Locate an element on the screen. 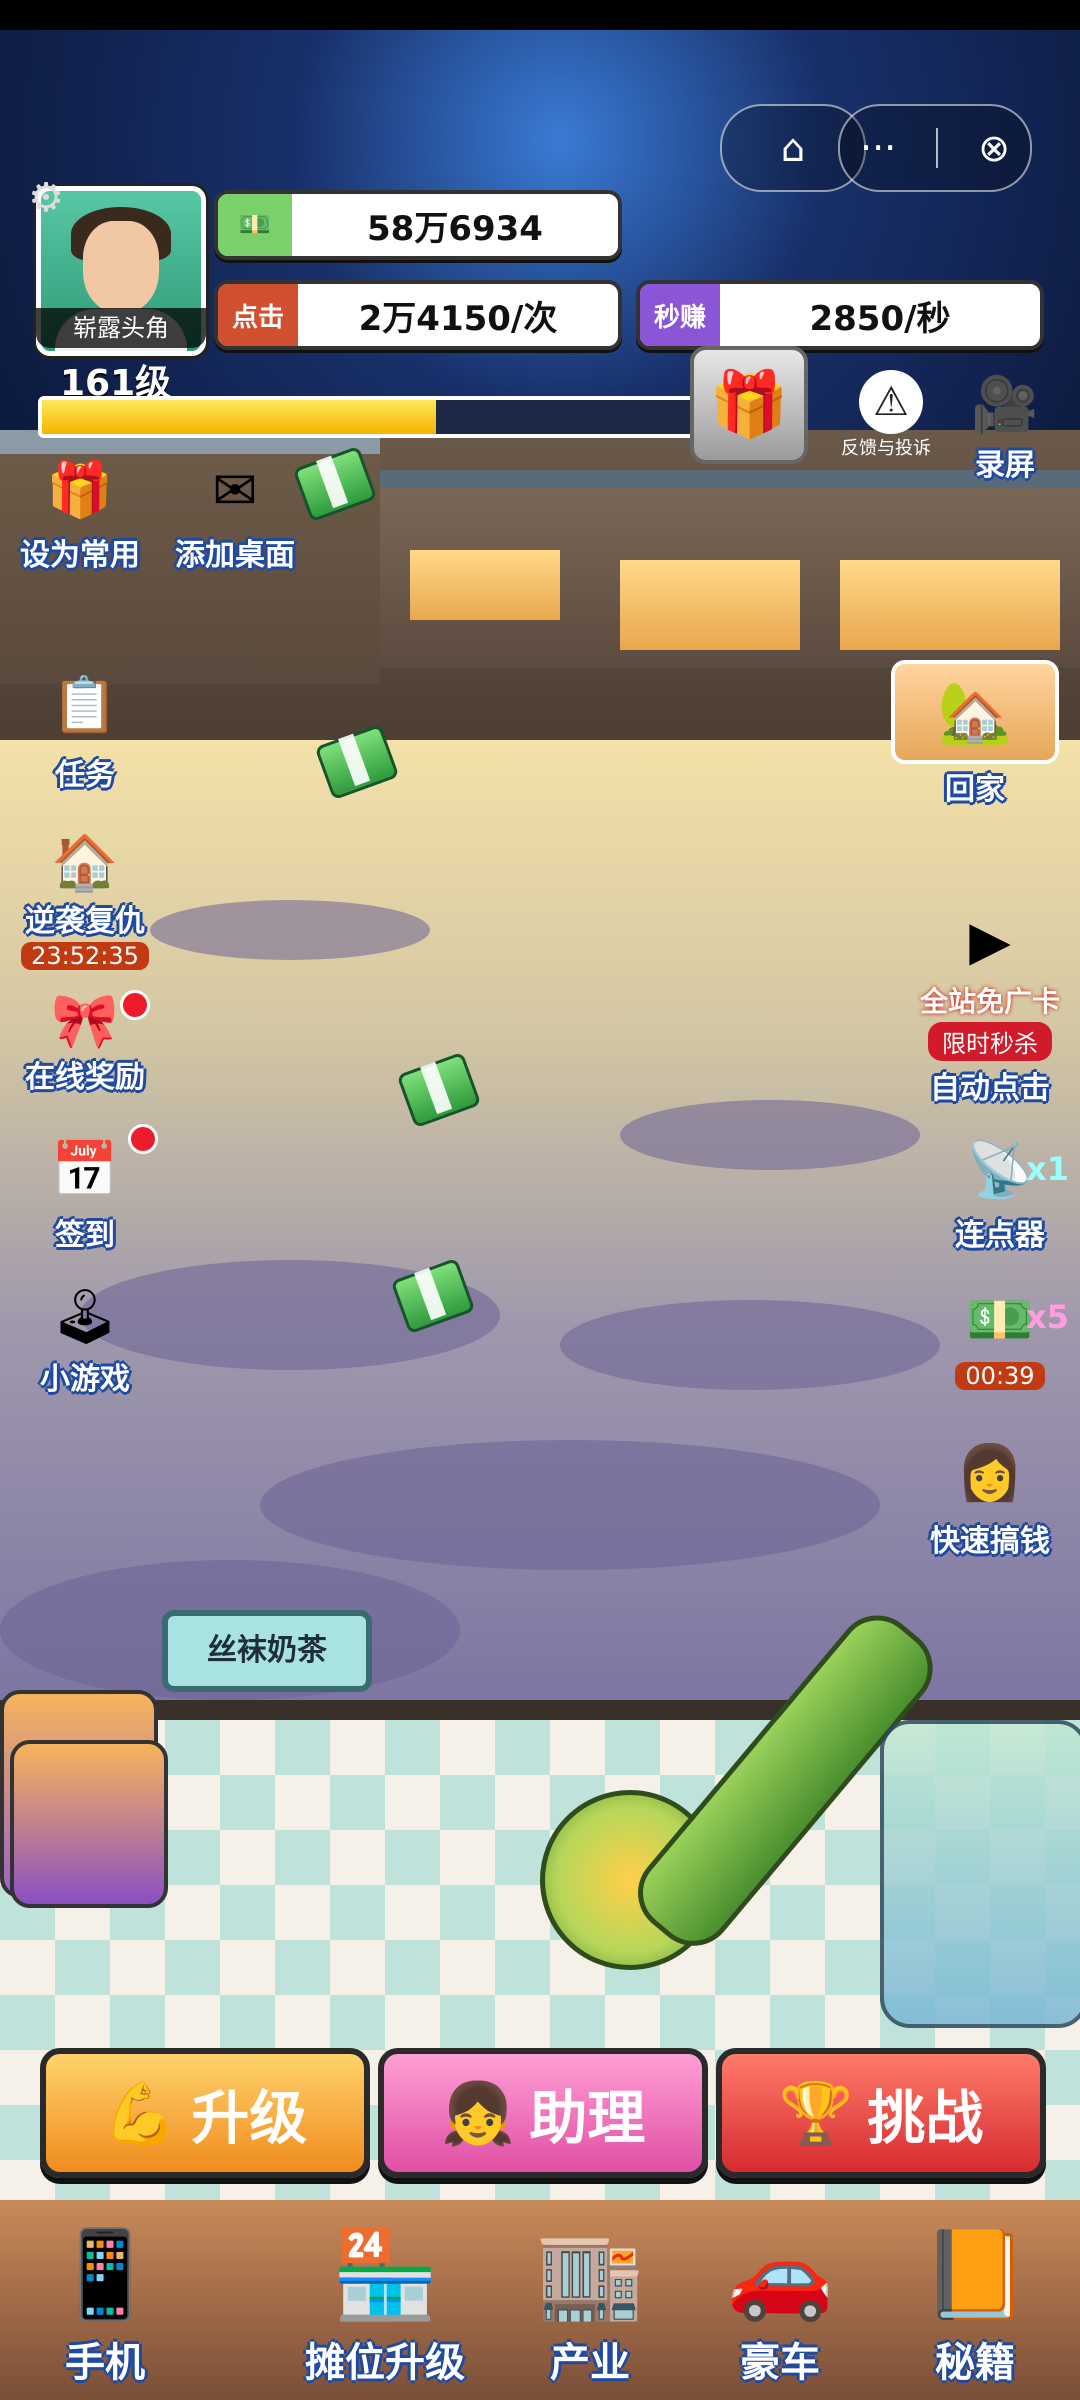  stall-icon: 🏪 is located at coordinates (385, 2275).